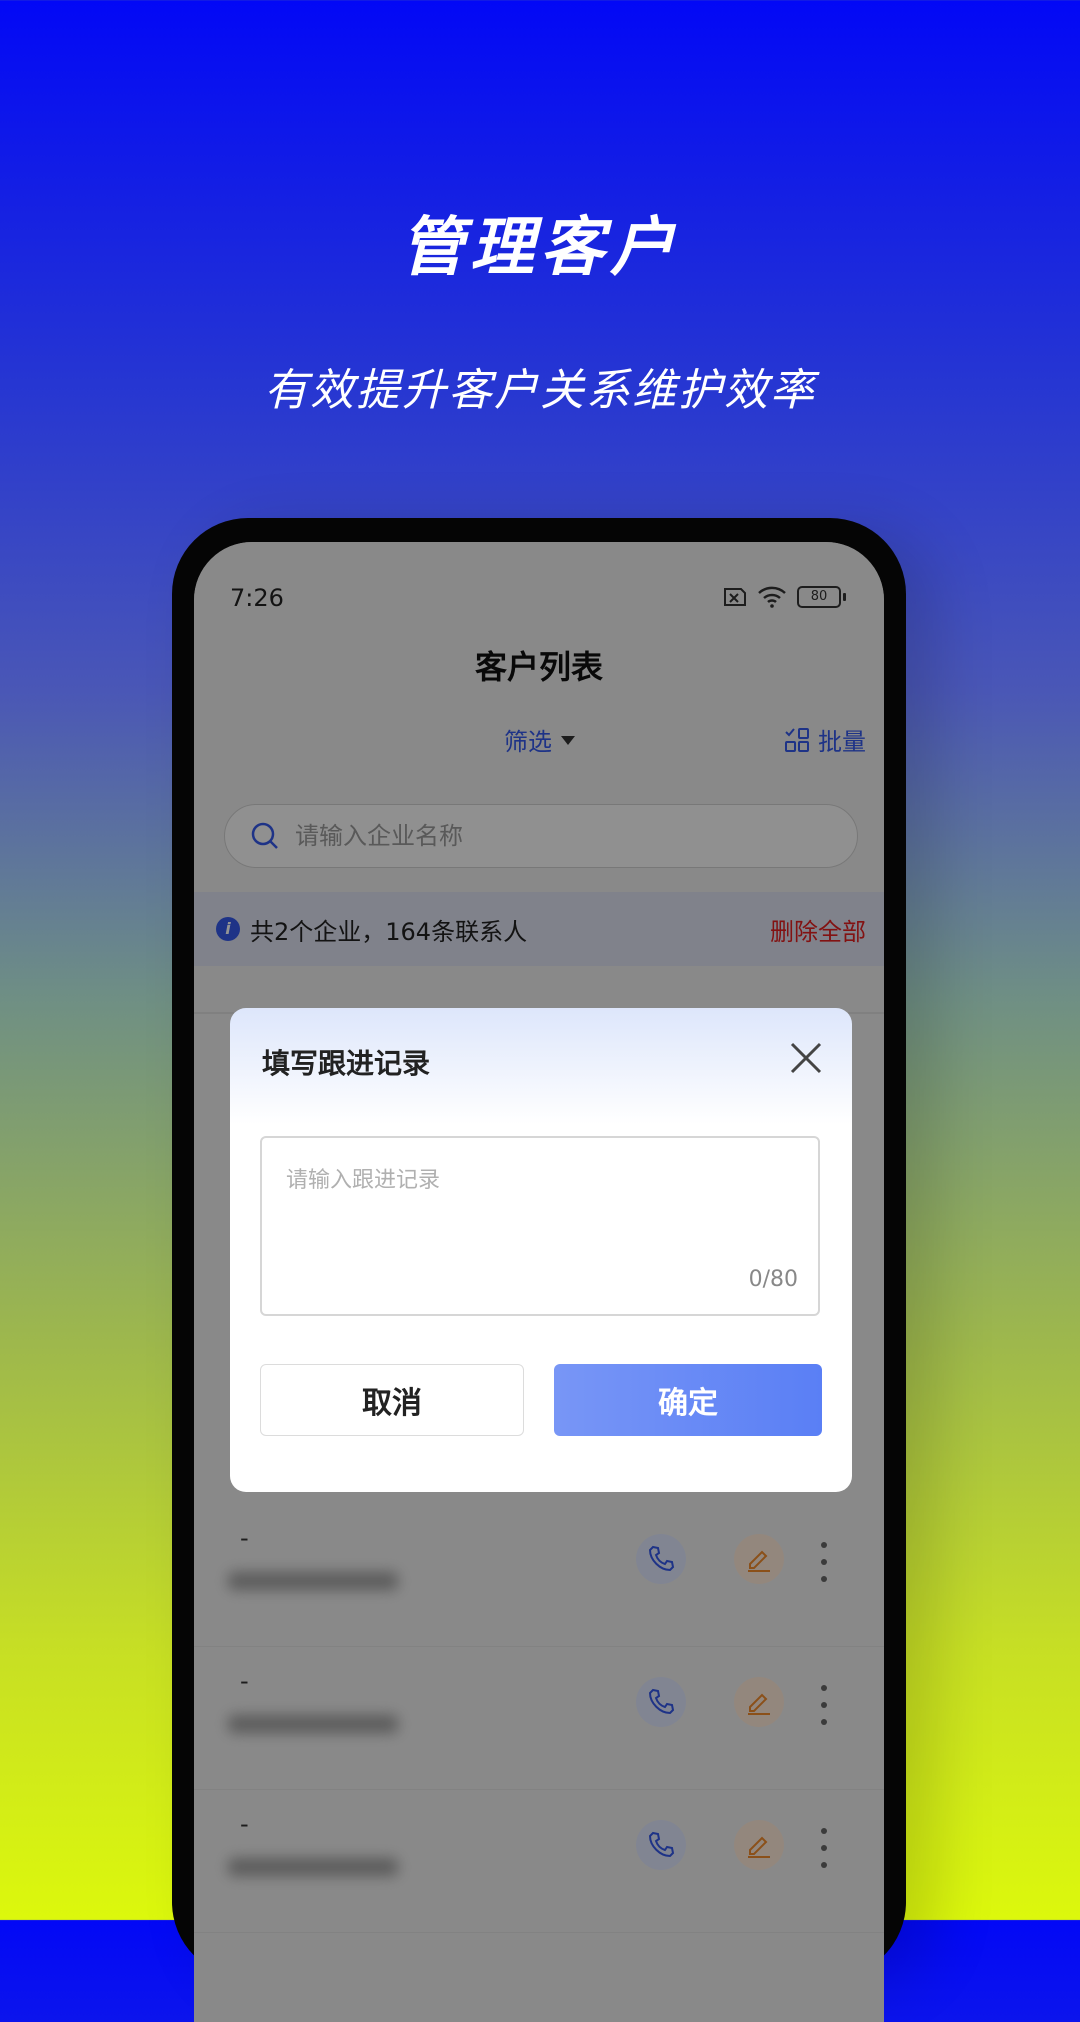 This screenshot has height=2022, width=1080. Describe the element at coordinates (773, 1279) in the screenshot. I see `char-counter: 0/80` at that location.